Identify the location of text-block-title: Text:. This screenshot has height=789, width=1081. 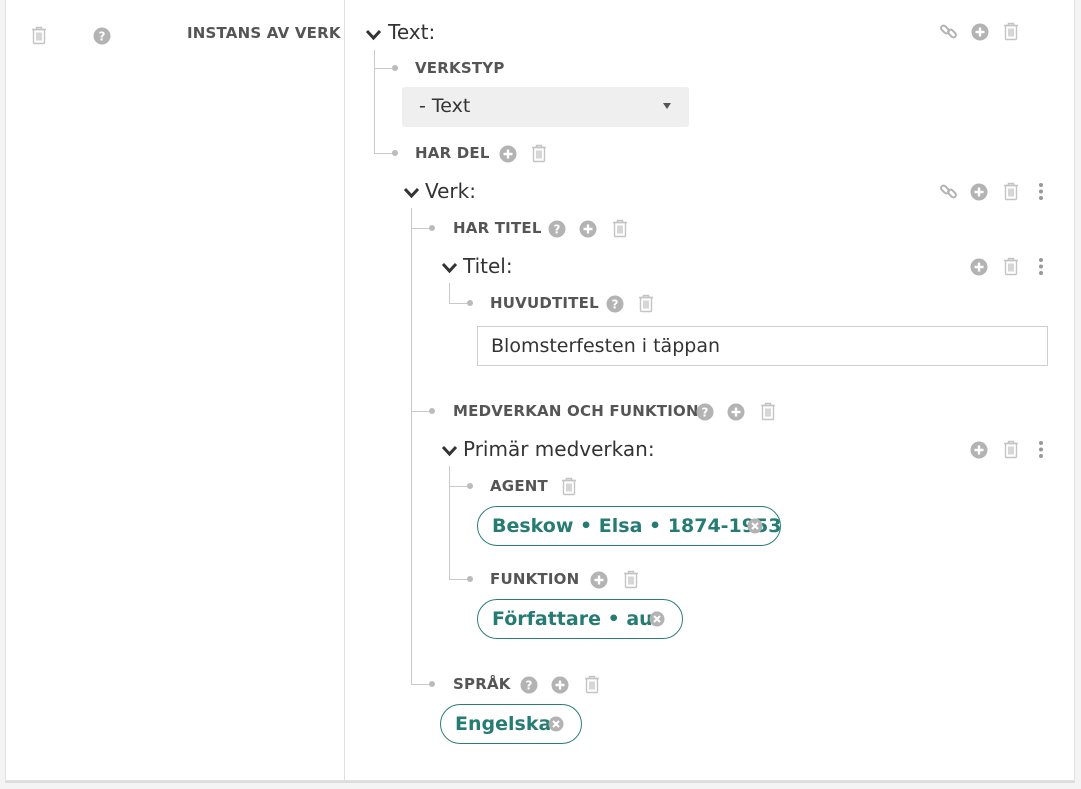
(412, 32).